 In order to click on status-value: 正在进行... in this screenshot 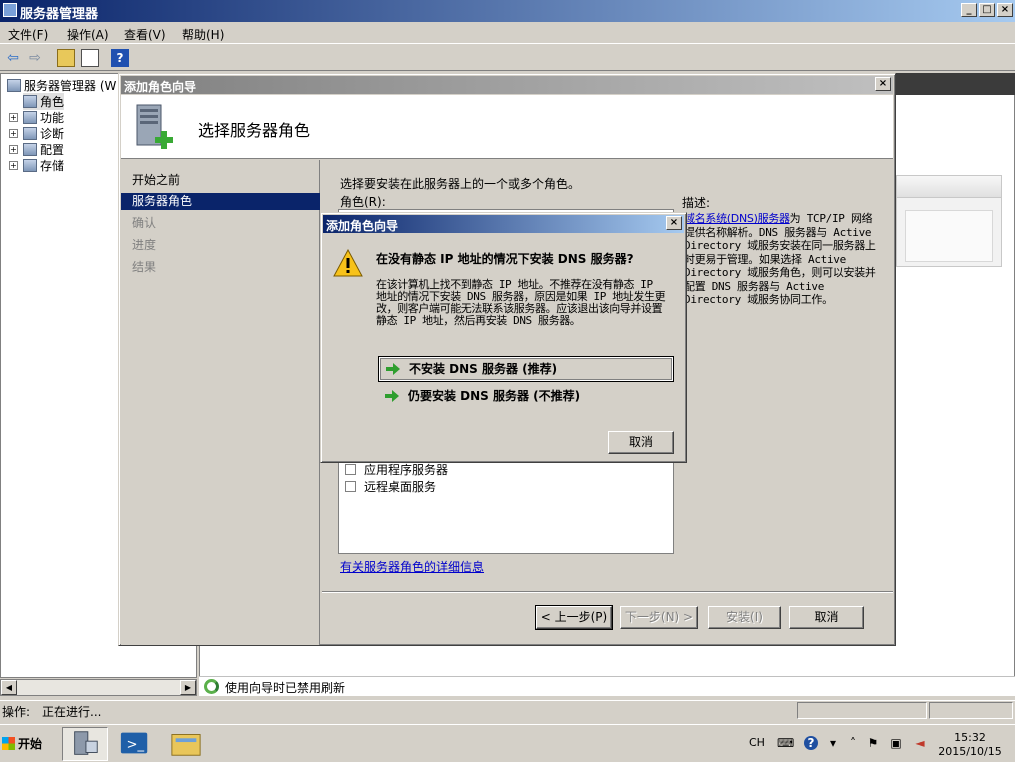, I will do `click(72, 712)`.